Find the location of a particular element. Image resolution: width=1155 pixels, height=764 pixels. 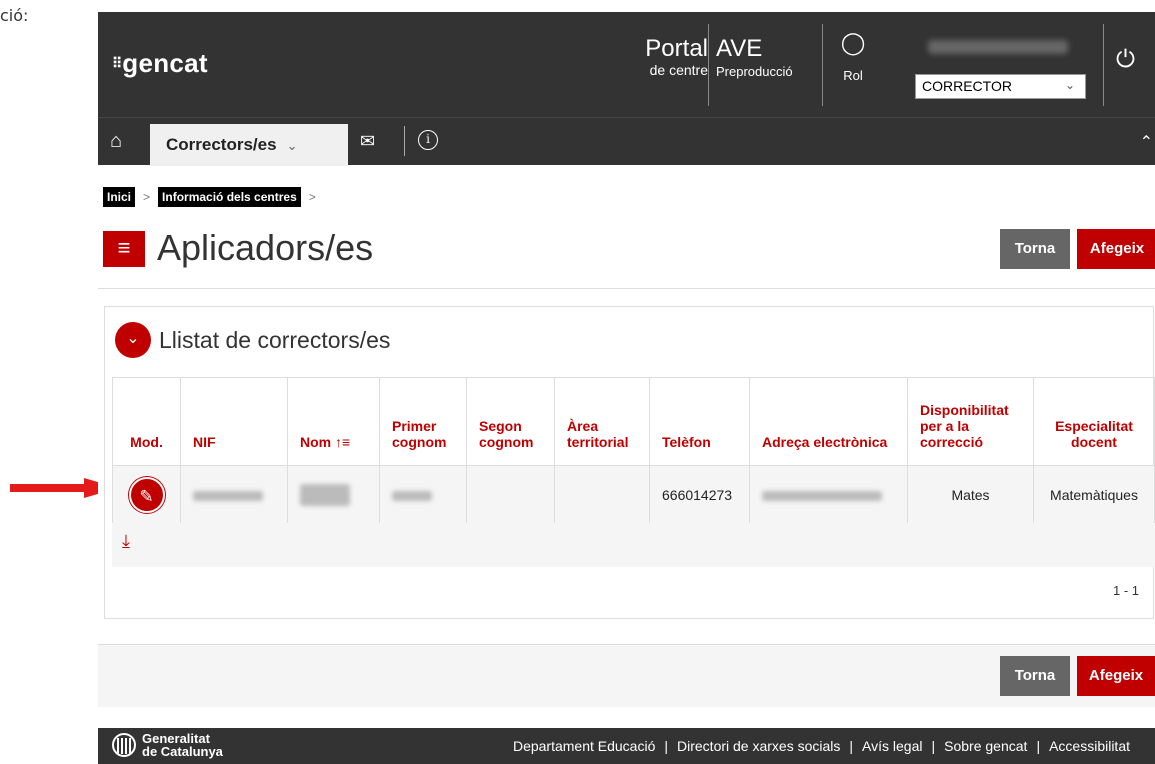

col-area-territorial: Àrea territorial is located at coordinates (602, 421).